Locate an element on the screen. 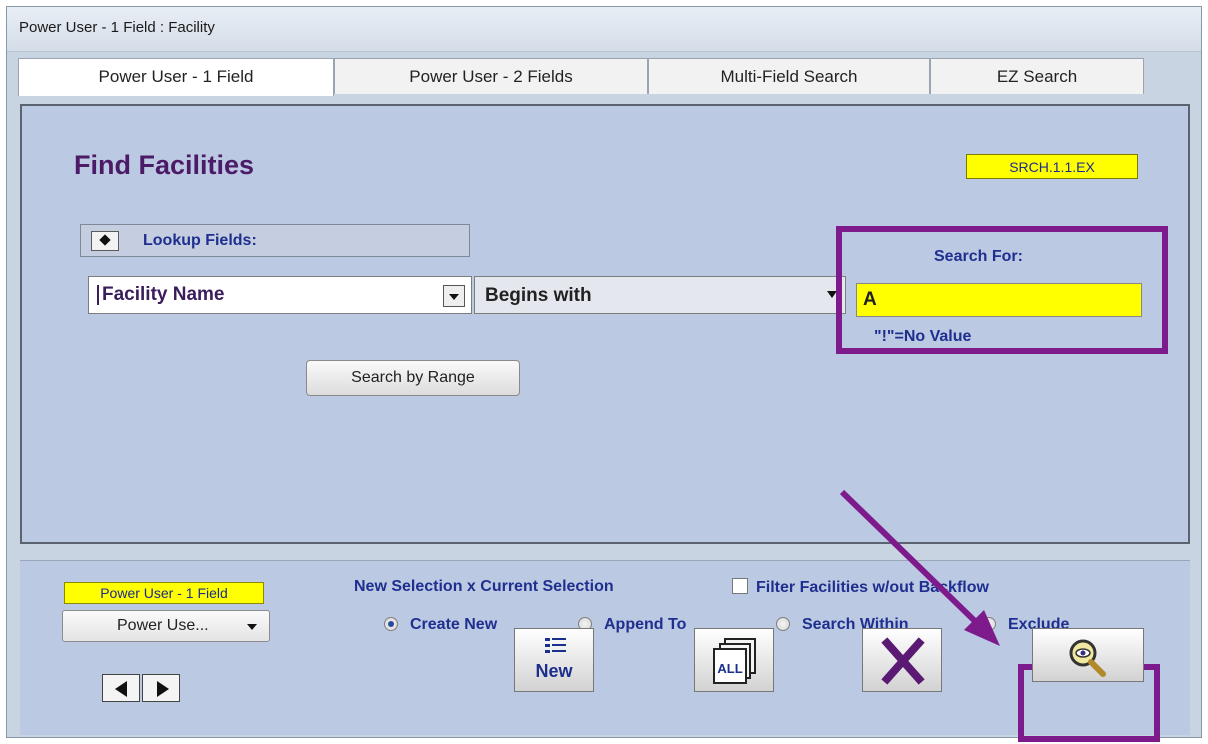  magnifier-eye-icon is located at coordinates (1087, 658).